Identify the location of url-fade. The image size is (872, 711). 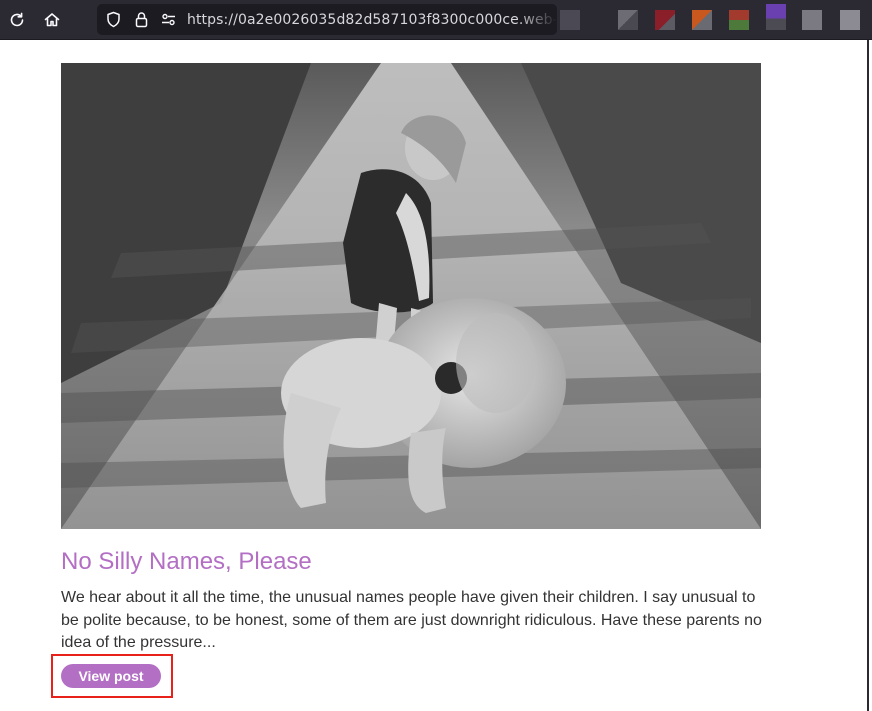
(537, 19).